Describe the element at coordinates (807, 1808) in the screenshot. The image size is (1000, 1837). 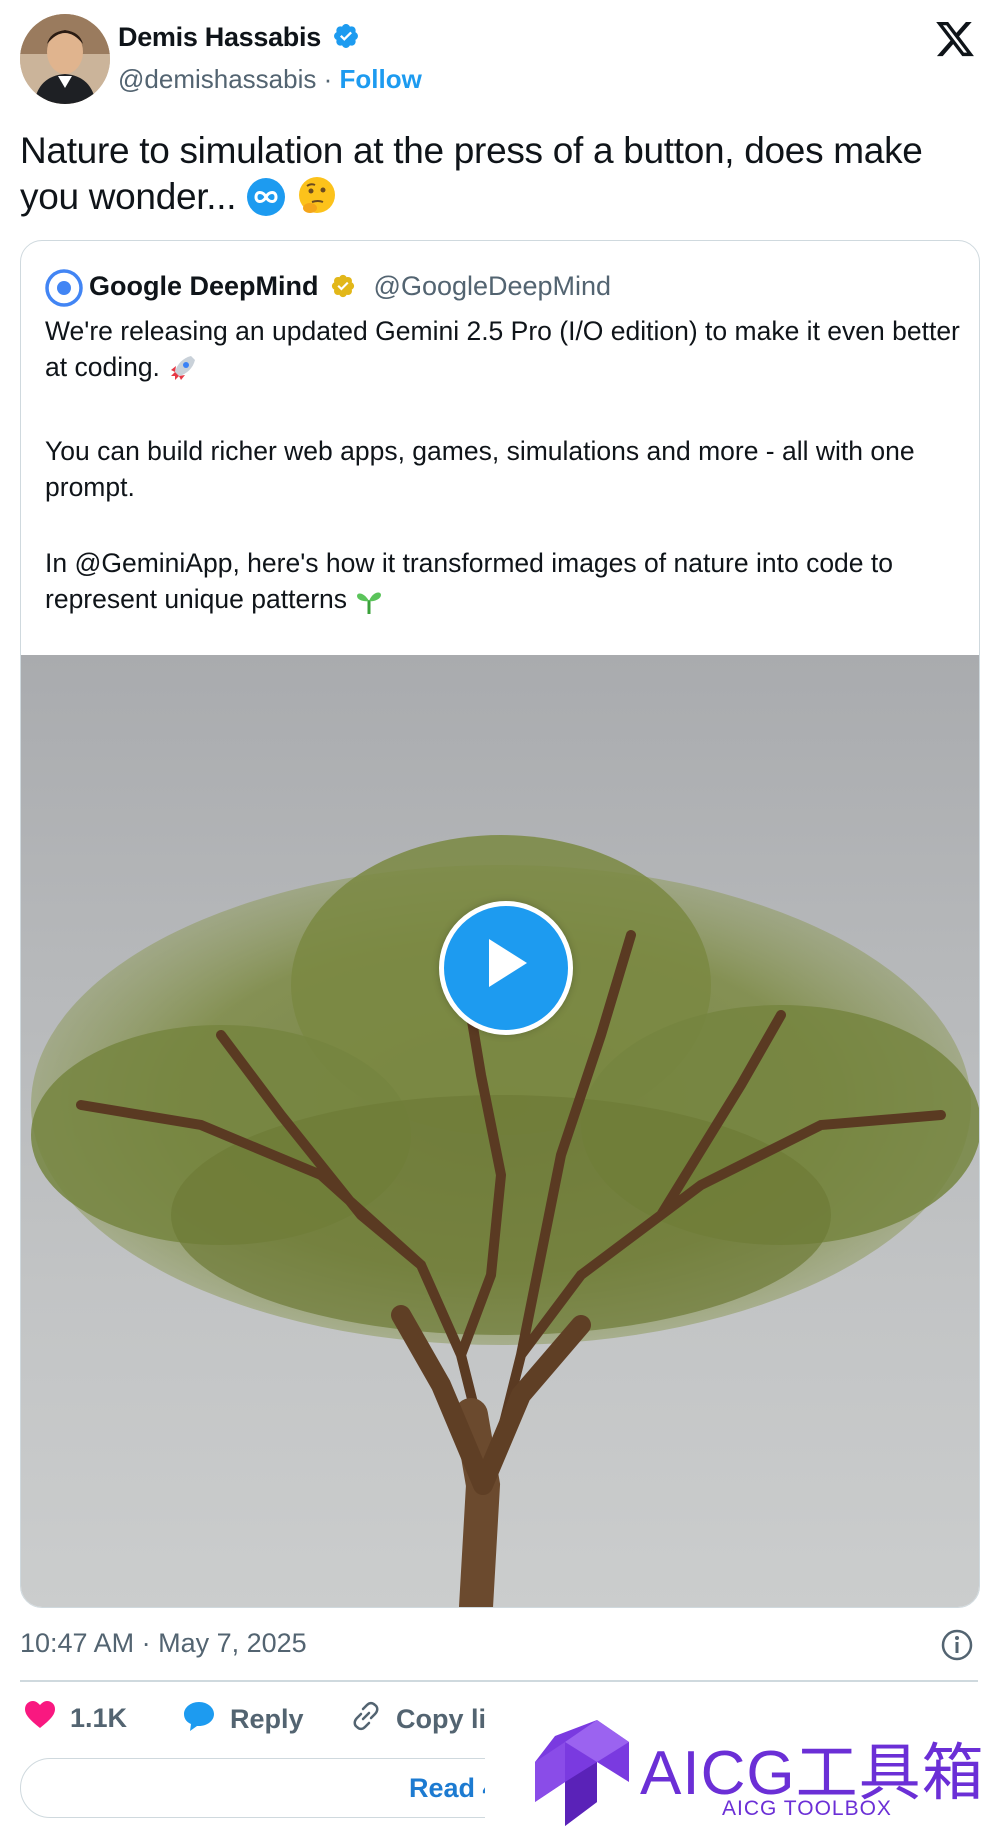
I see `watermark-subtitle: AICG TOOLBOX` at that location.